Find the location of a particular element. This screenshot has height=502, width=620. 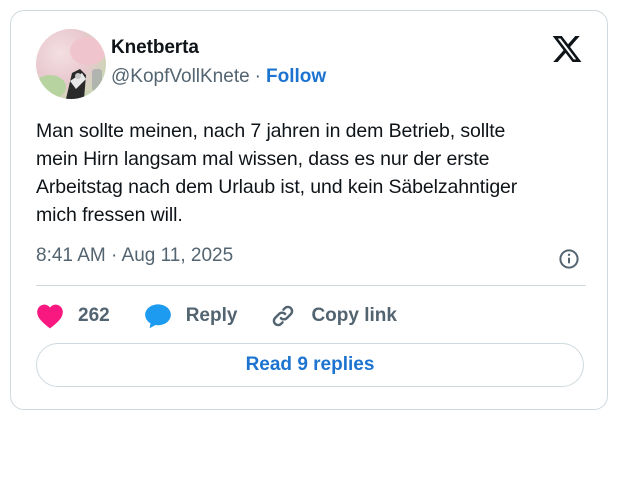

author-handle-line: @KopfVollKnete · Follow is located at coordinates (218, 77).